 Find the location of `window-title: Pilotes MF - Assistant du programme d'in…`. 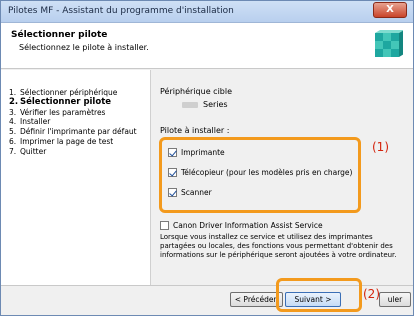

window-title: Pilotes MF - Assistant du programme d'in… is located at coordinates (121, 11).